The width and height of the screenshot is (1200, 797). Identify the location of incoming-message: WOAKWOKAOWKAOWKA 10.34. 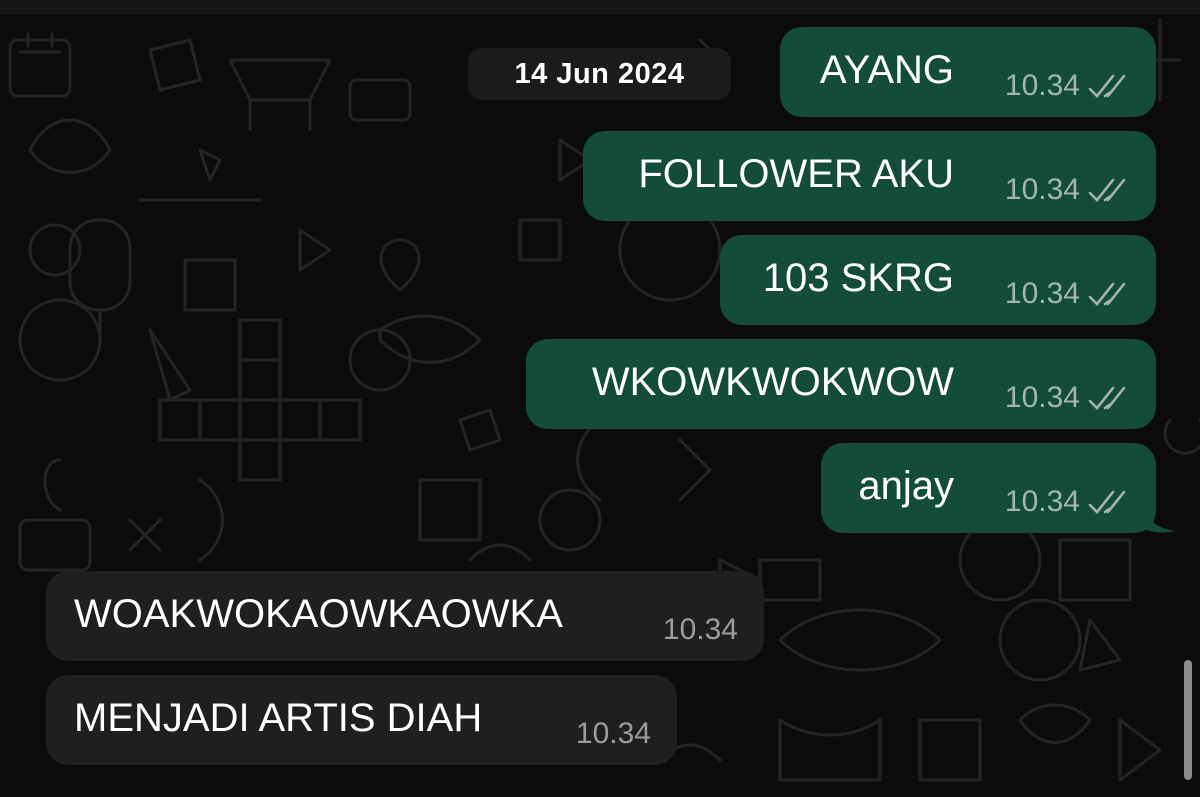
(405, 616).